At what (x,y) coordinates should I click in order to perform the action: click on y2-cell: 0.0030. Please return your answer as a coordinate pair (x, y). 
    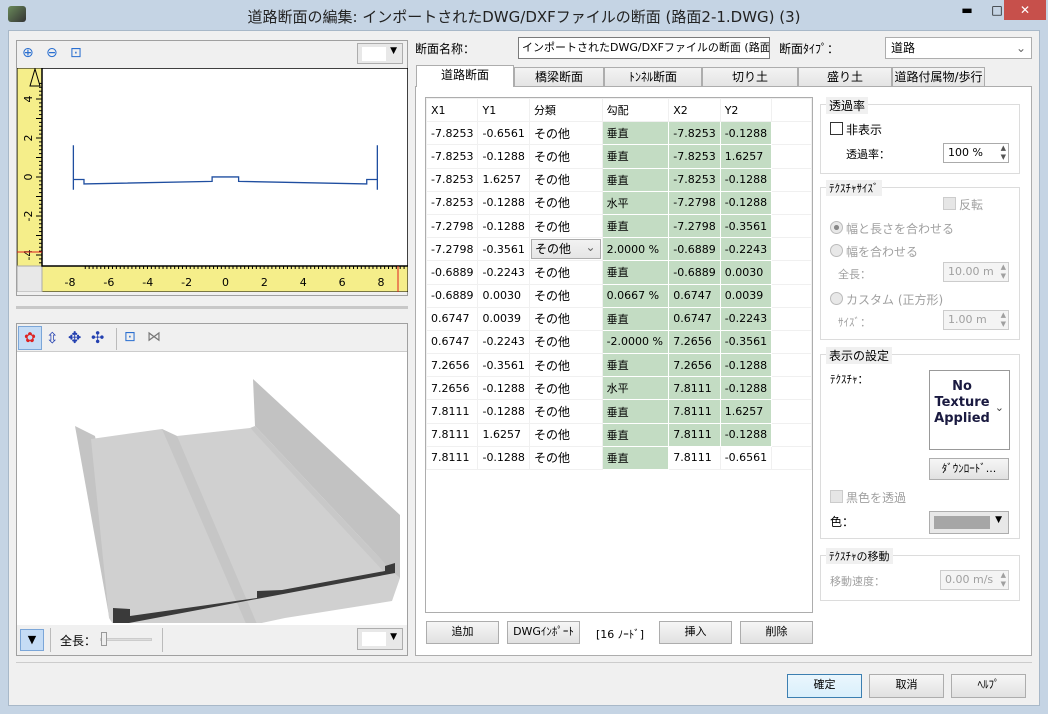
    Looking at the image, I should click on (746, 272).